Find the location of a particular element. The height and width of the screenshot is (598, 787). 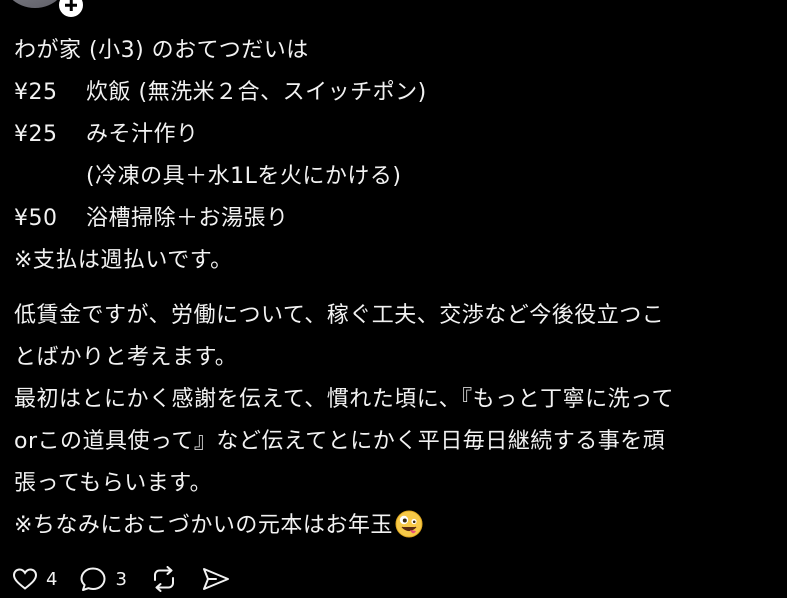

heart-icon is located at coordinates (25, 579).